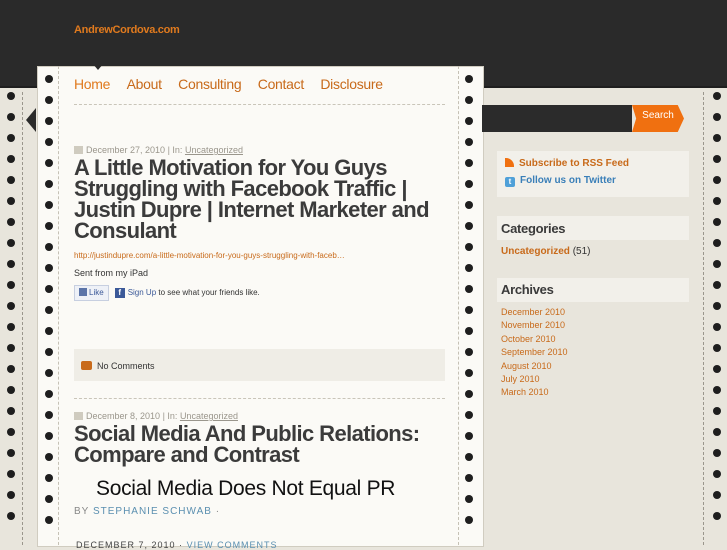 Image resolution: width=727 pixels, height=550 pixels. I want to click on category-item: Uncategorized (51), so click(545, 251).